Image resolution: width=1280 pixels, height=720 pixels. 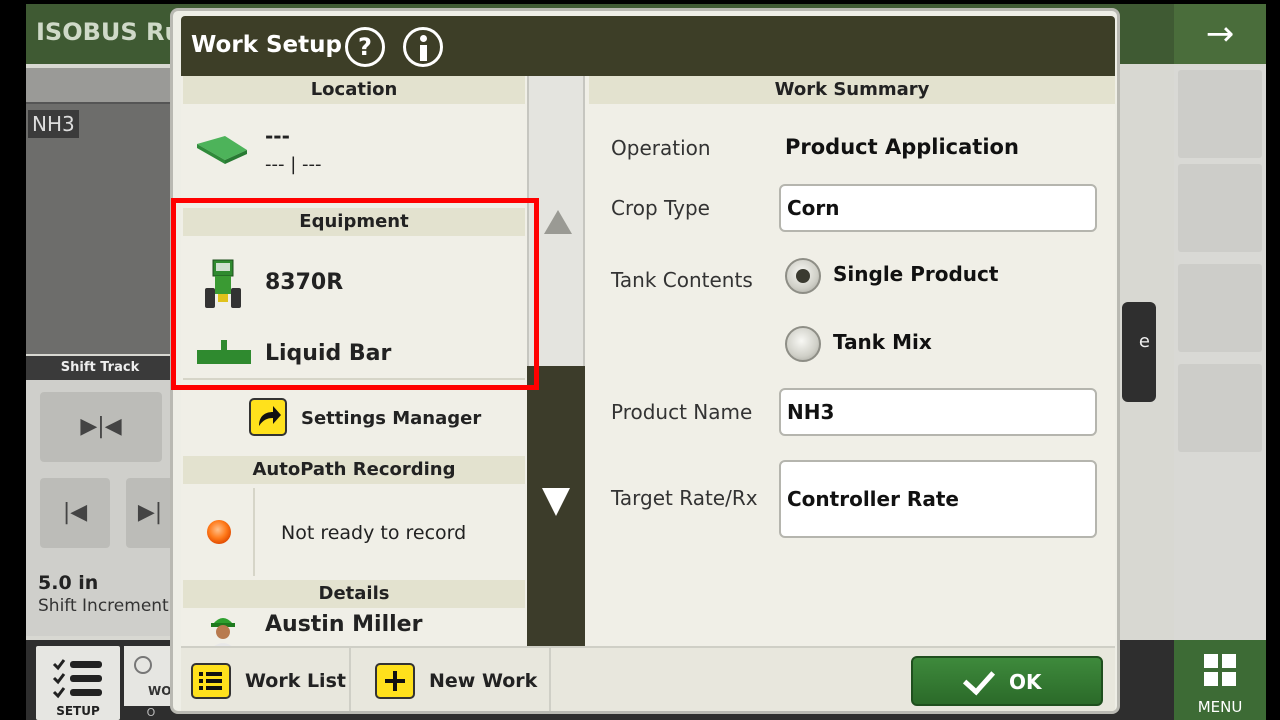 What do you see at coordinates (78, 711) in the screenshot?
I see `setup-label: SETUP` at bounding box center [78, 711].